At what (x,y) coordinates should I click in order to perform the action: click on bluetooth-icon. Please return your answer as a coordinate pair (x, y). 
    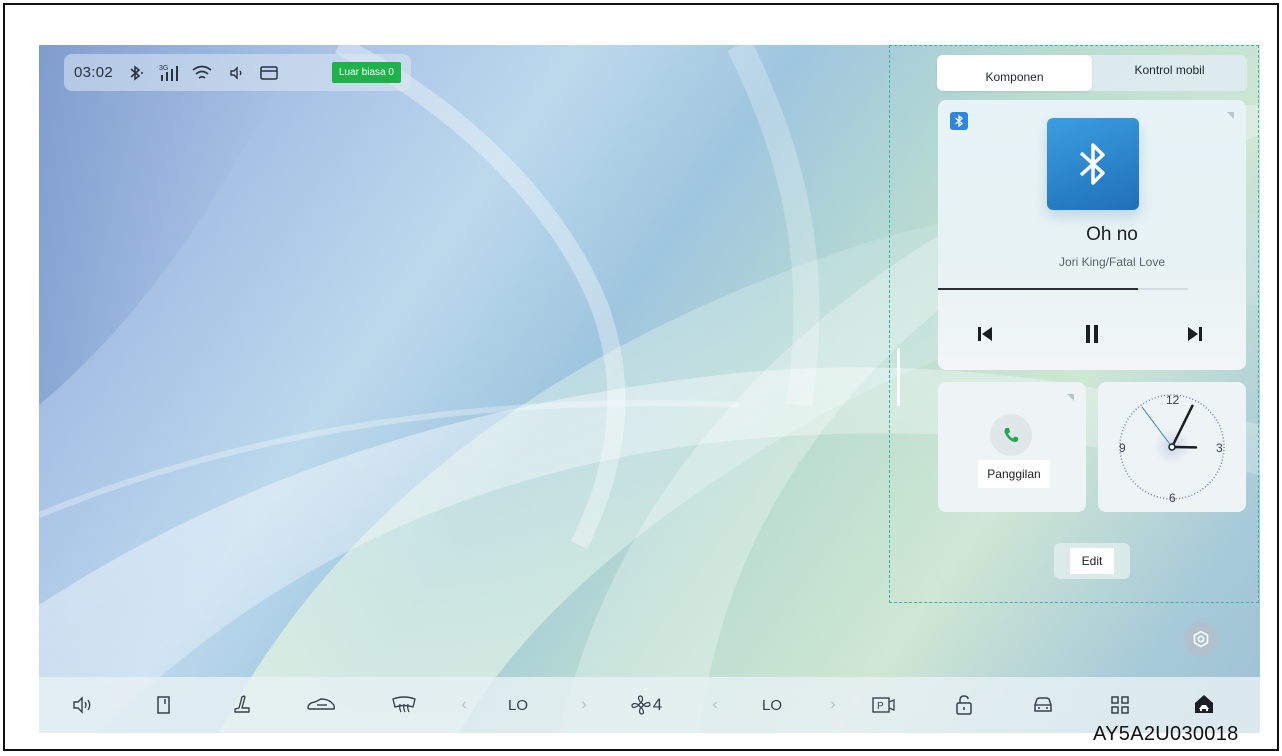
    Looking at the image, I should click on (135, 73).